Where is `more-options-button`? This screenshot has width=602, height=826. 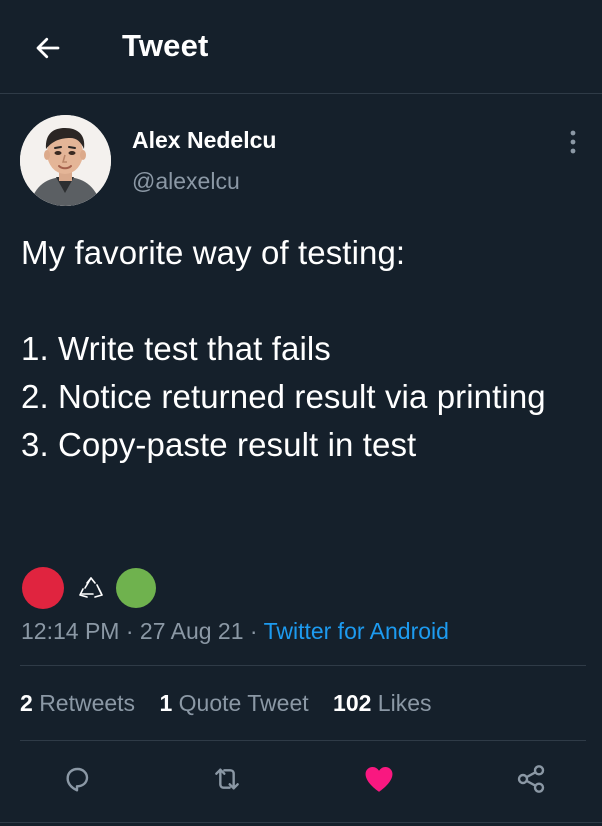
more-options-button is located at coordinates (573, 142).